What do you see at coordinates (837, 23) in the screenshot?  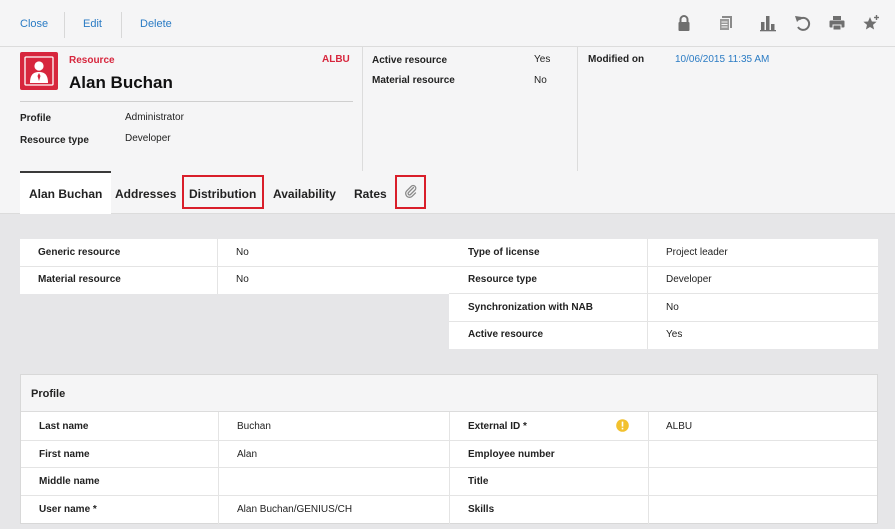 I see `print-icon` at bounding box center [837, 23].